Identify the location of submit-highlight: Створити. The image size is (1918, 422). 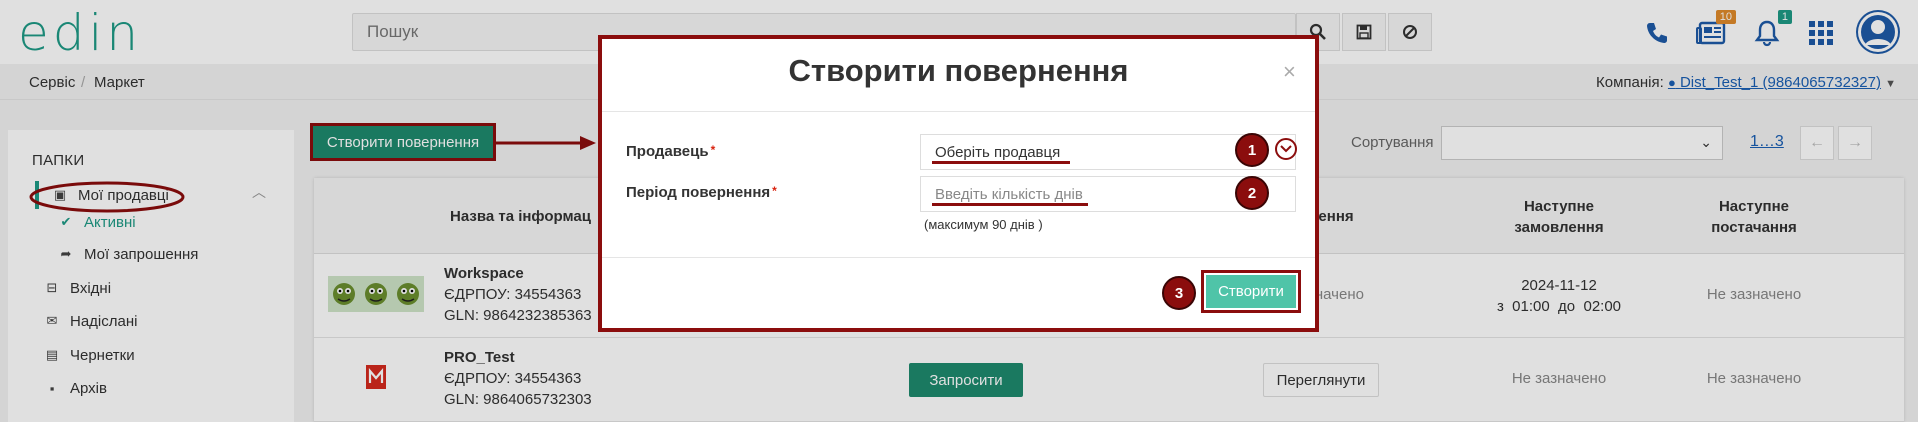
(1251, 291).